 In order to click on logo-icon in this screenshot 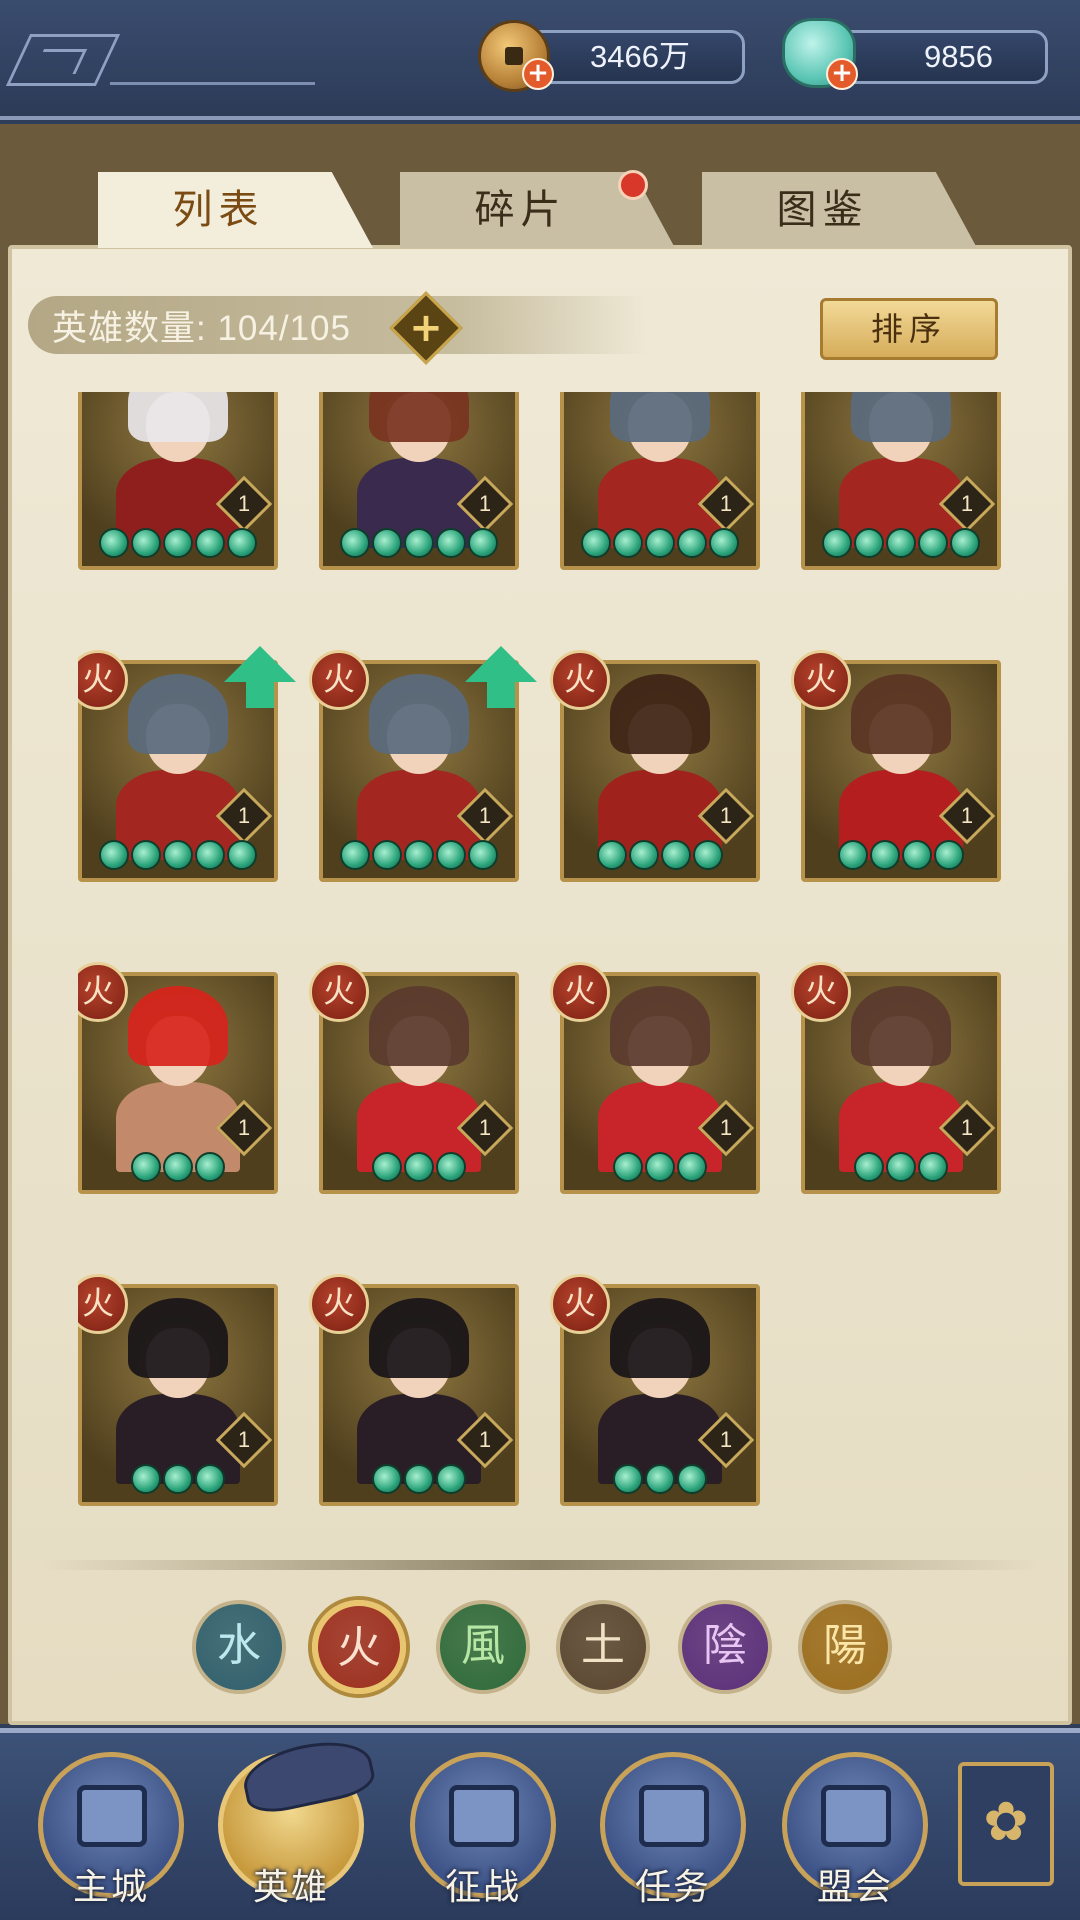, I will do `click(63, 60)`.